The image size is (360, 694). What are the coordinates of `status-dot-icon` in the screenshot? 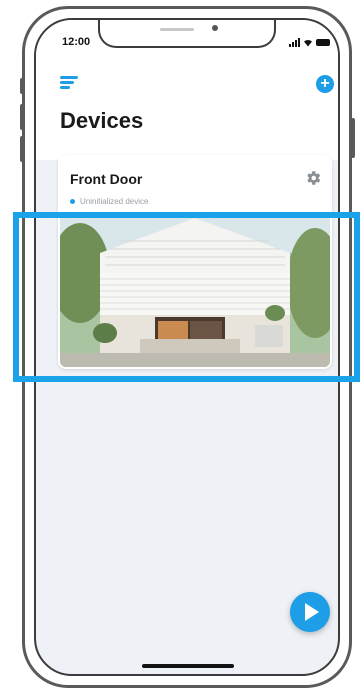 It's located at (72, 201).